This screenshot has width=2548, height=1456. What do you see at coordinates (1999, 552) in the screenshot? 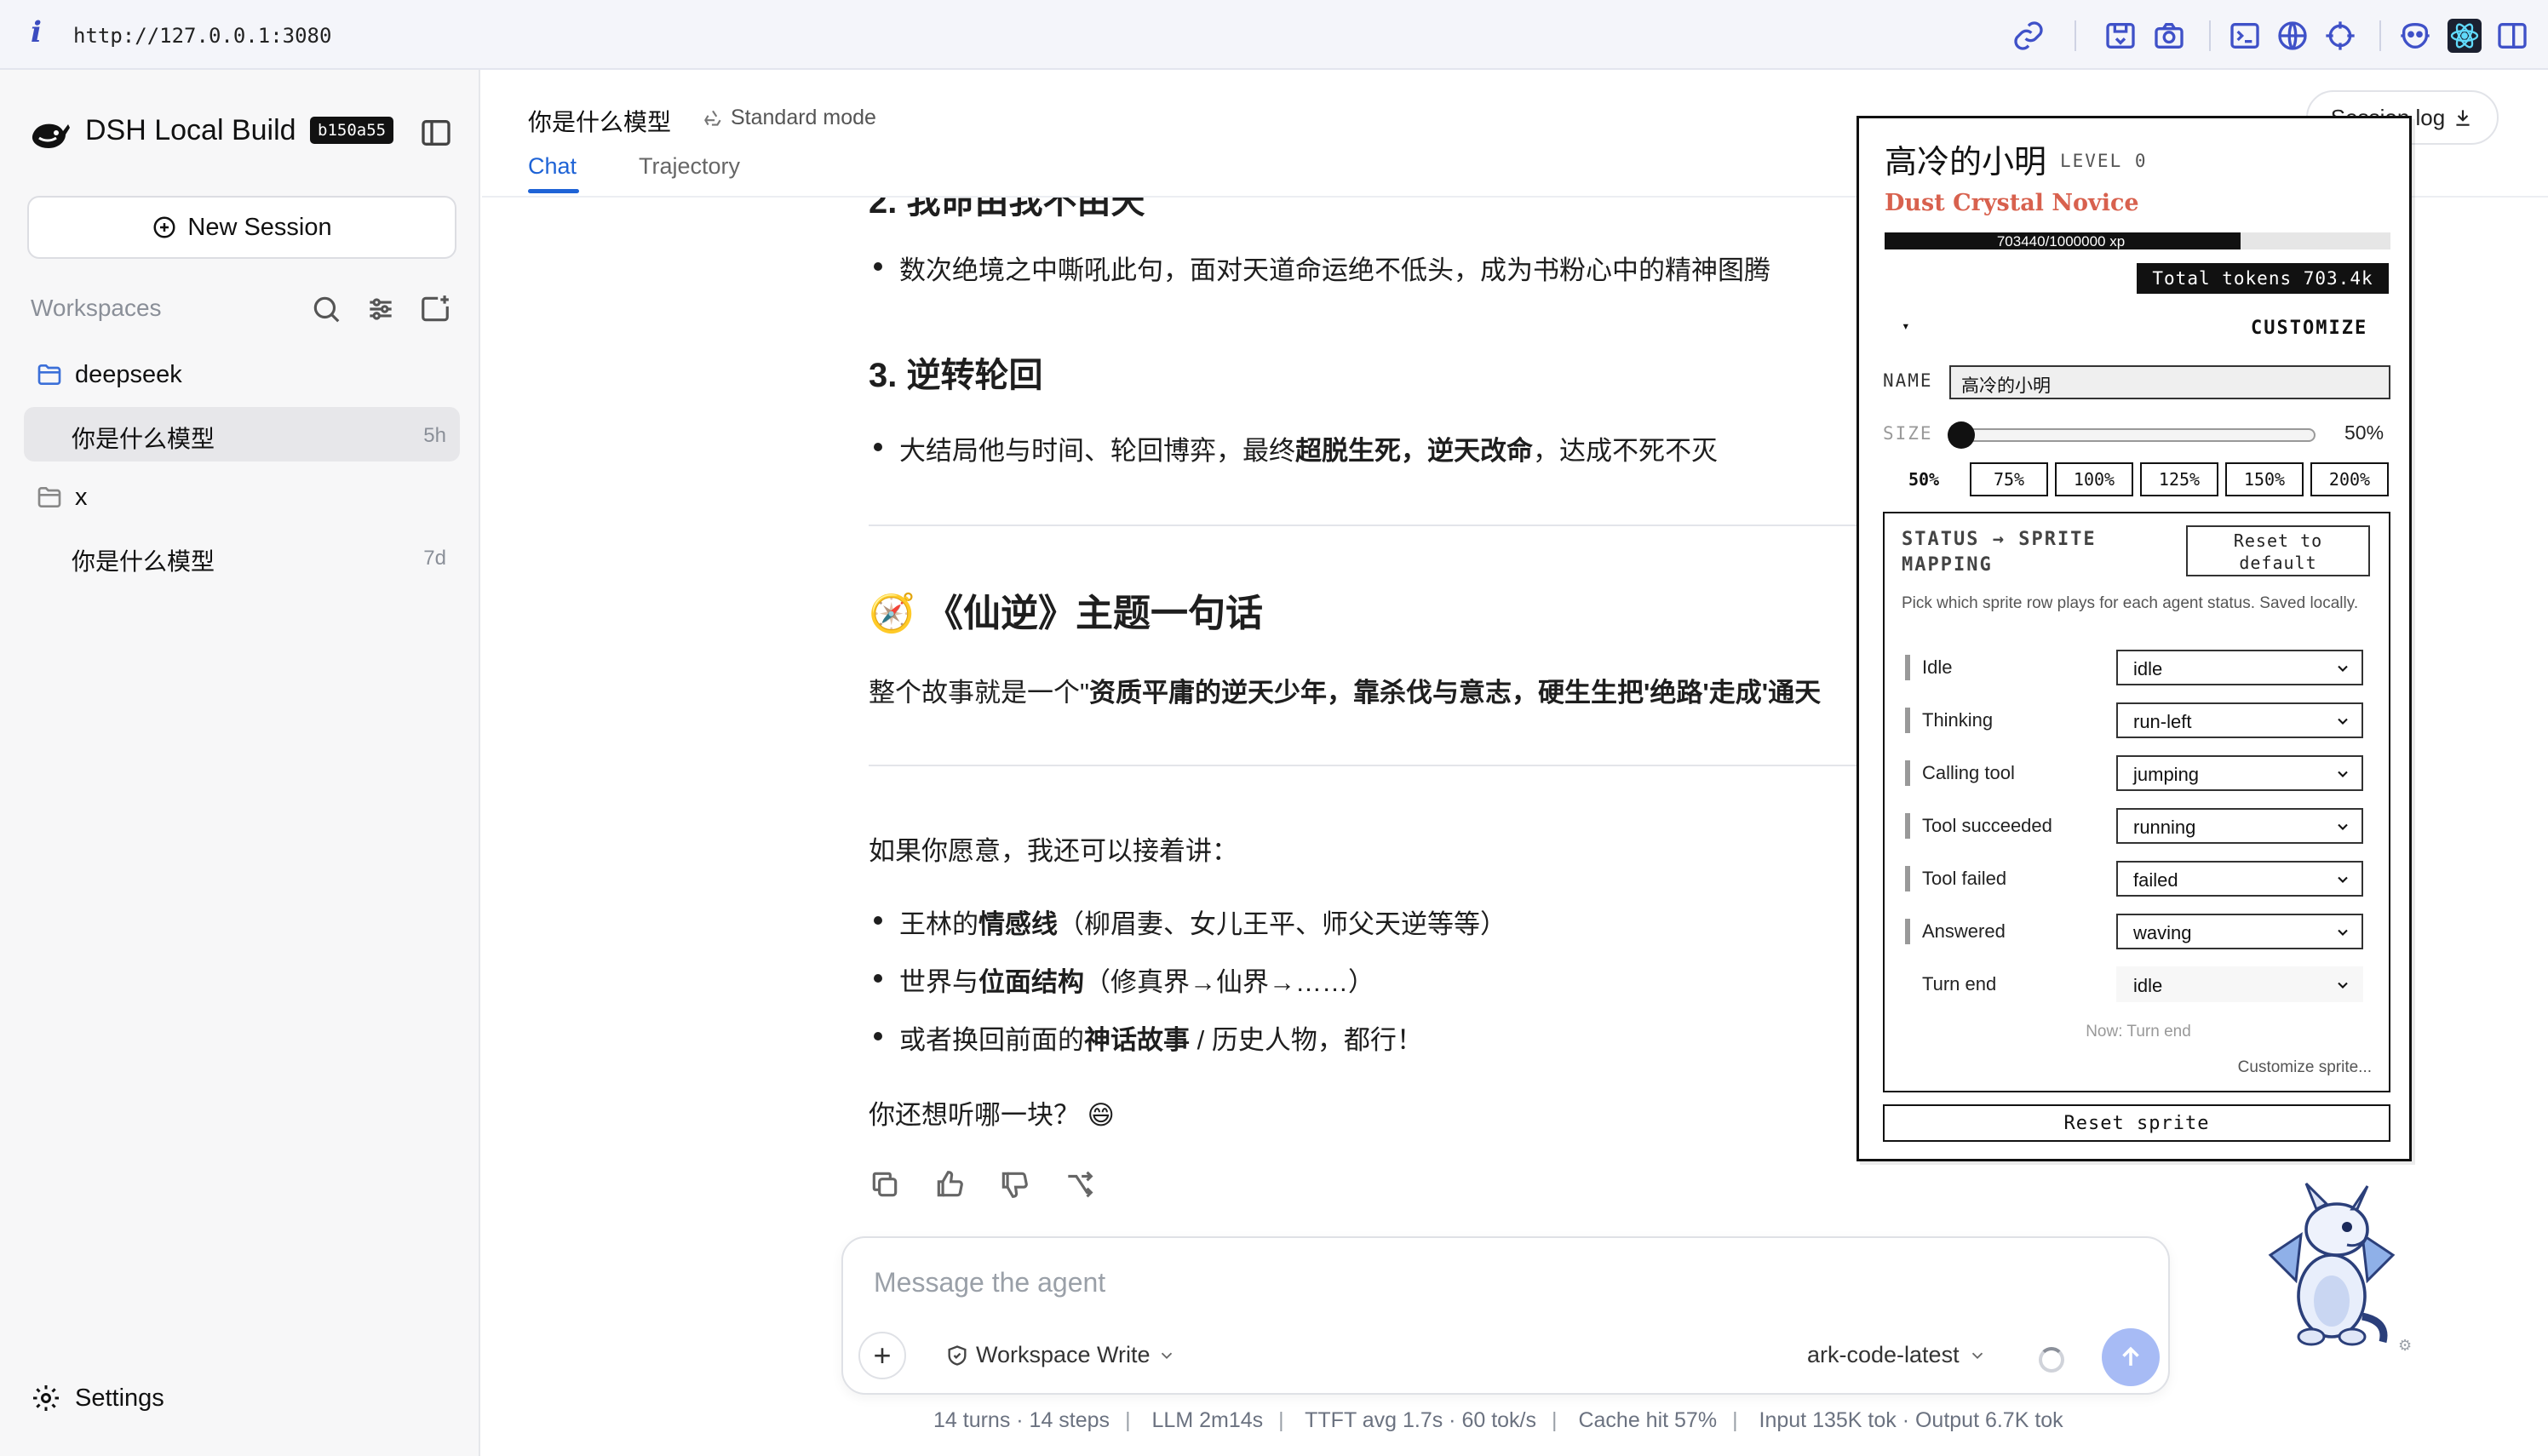
I see `mapping-title: STATUS → SPRITE MAPPING` at bounding box center [1999, 552].